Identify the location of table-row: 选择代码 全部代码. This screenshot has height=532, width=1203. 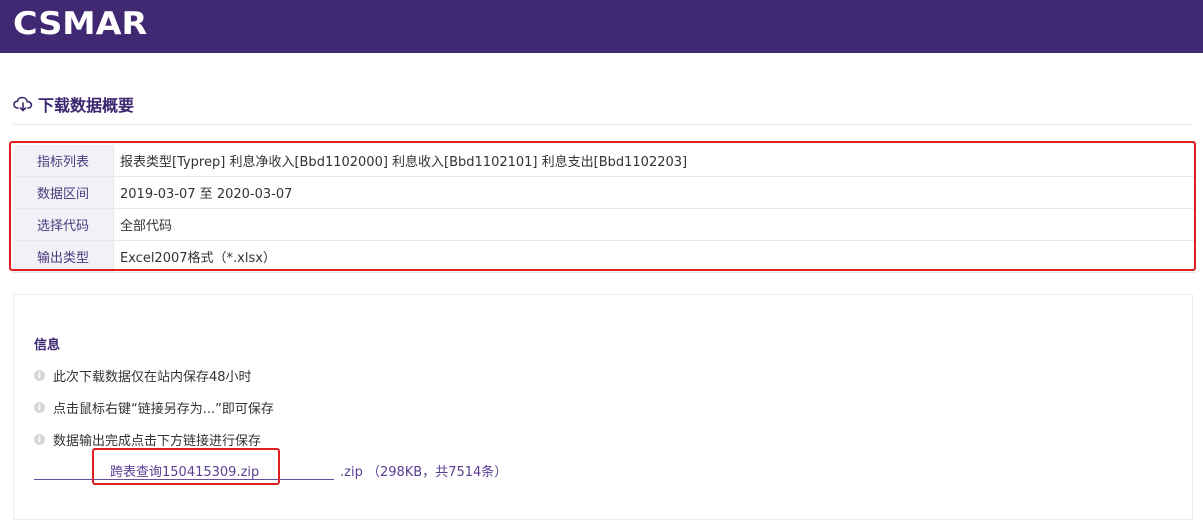
(604, 224).